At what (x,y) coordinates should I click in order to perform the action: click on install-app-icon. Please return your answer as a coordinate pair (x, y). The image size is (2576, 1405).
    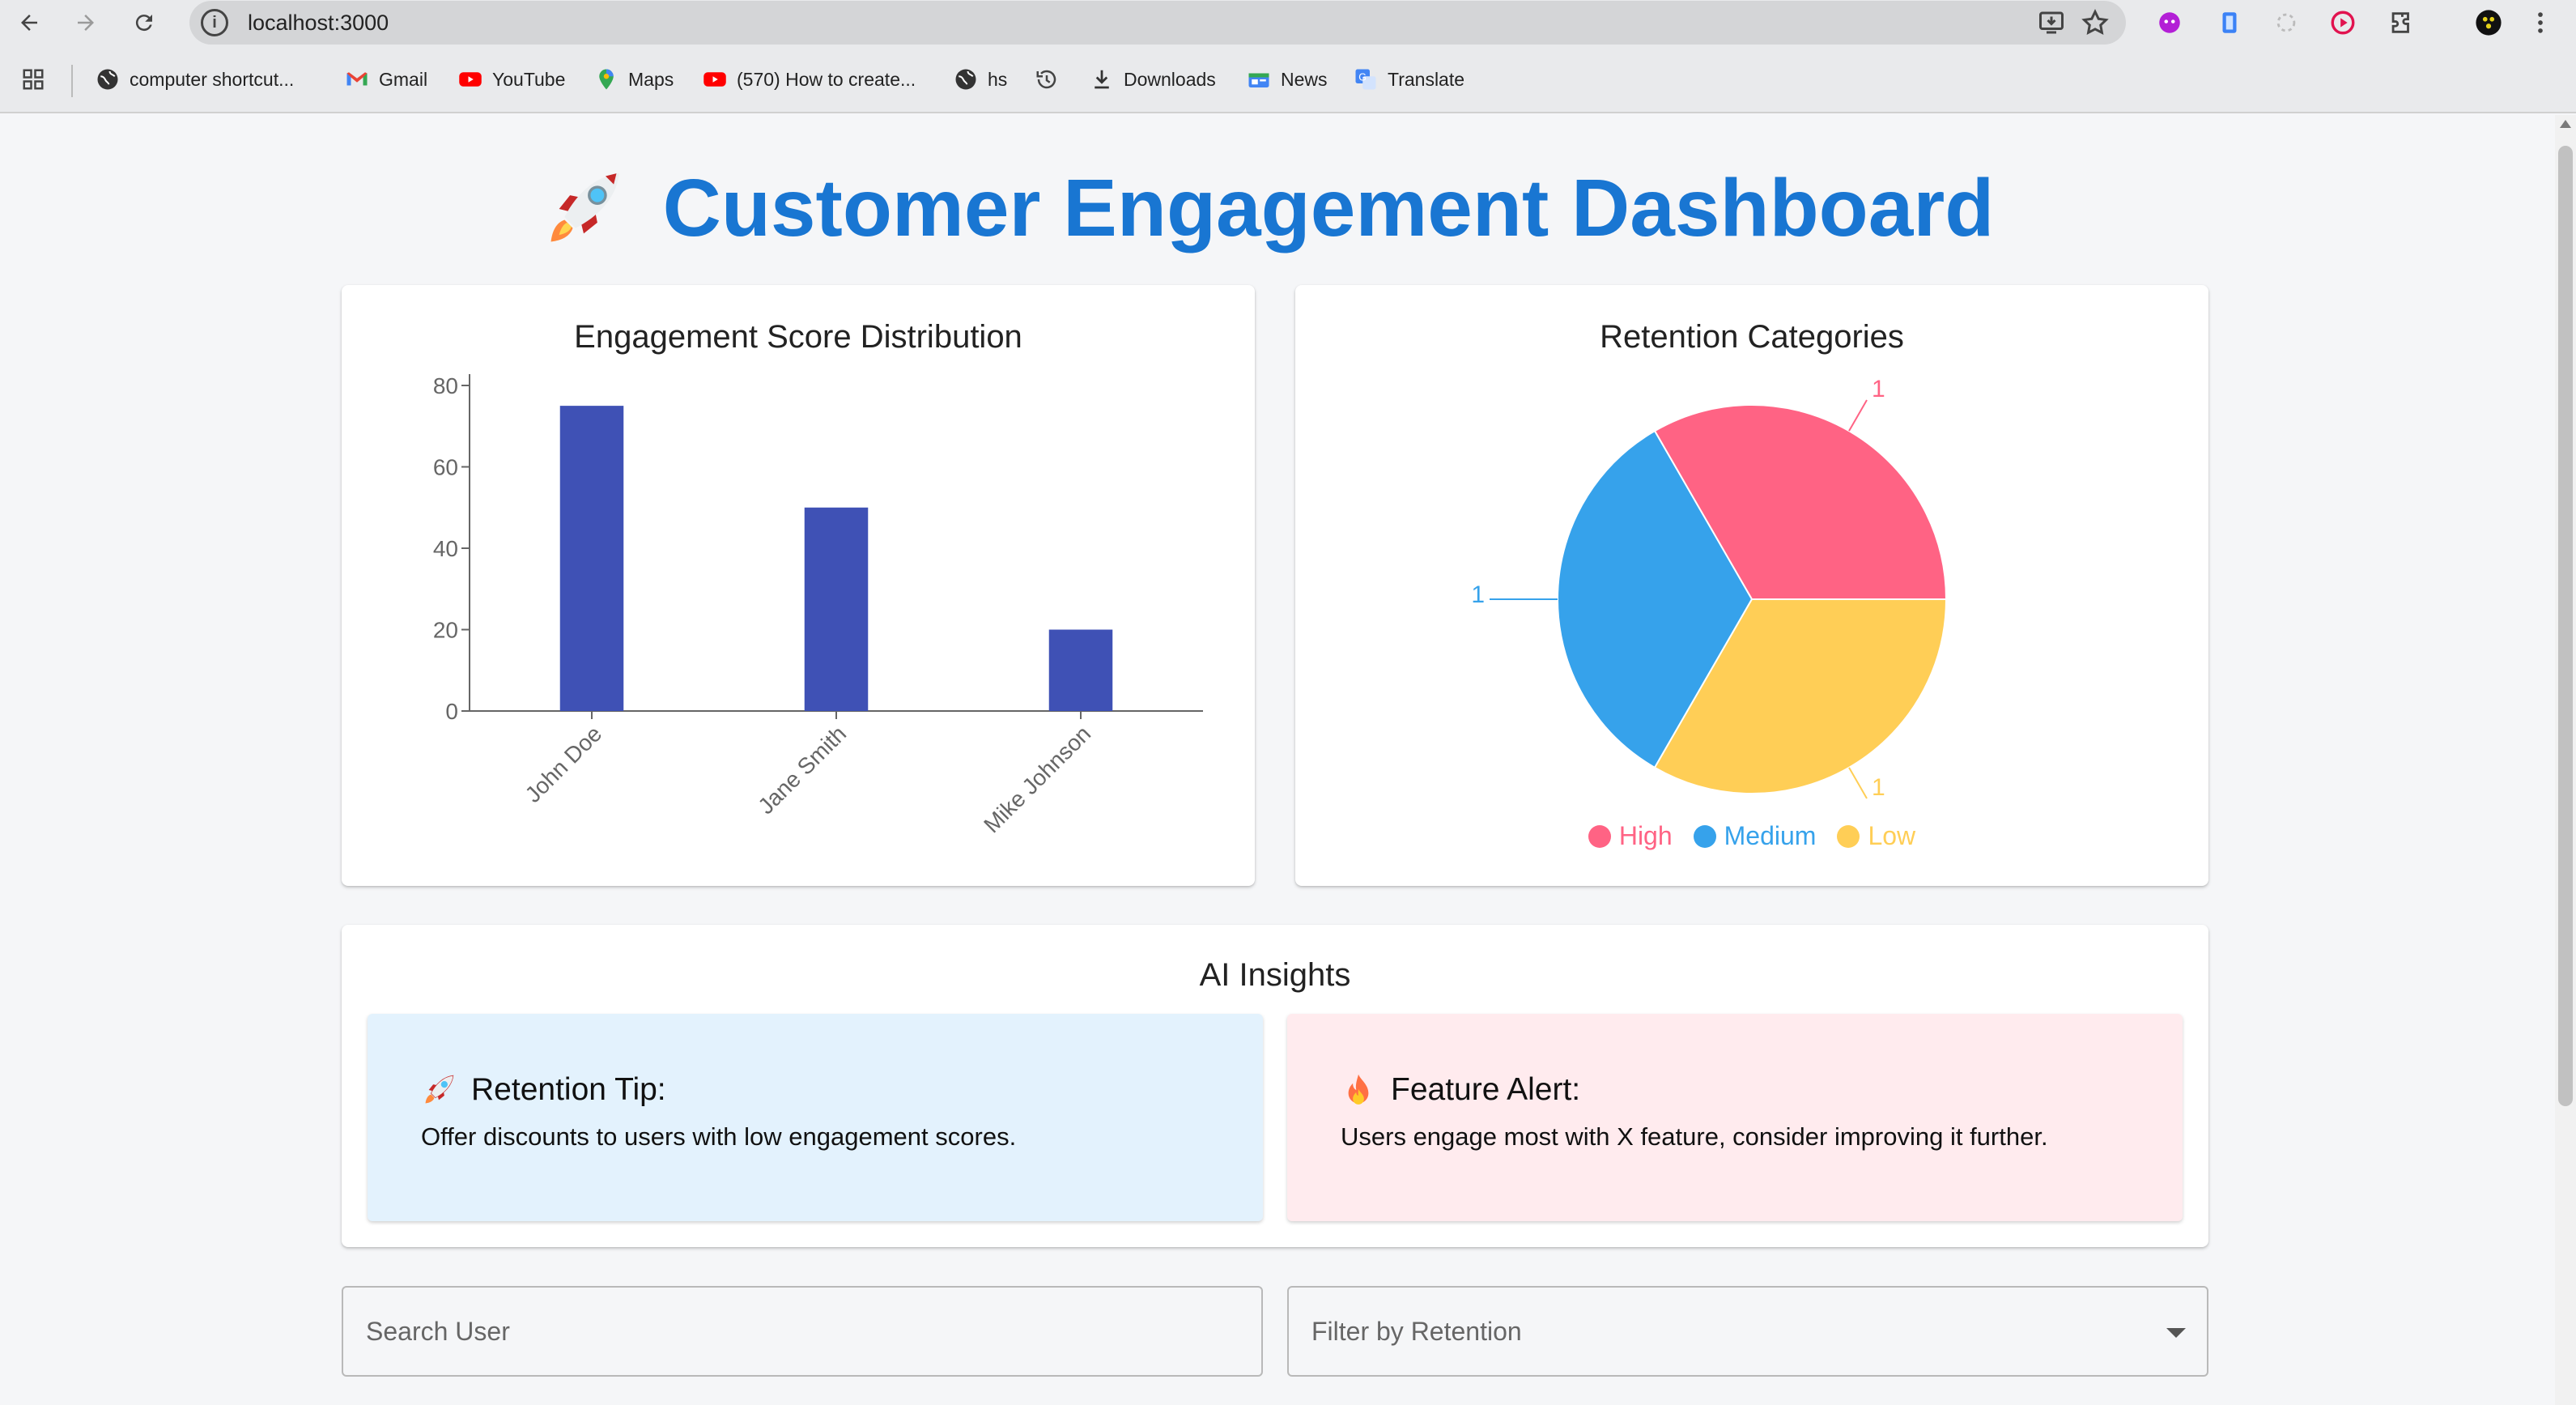
    Looking at the image, I should click on (2051, 22).